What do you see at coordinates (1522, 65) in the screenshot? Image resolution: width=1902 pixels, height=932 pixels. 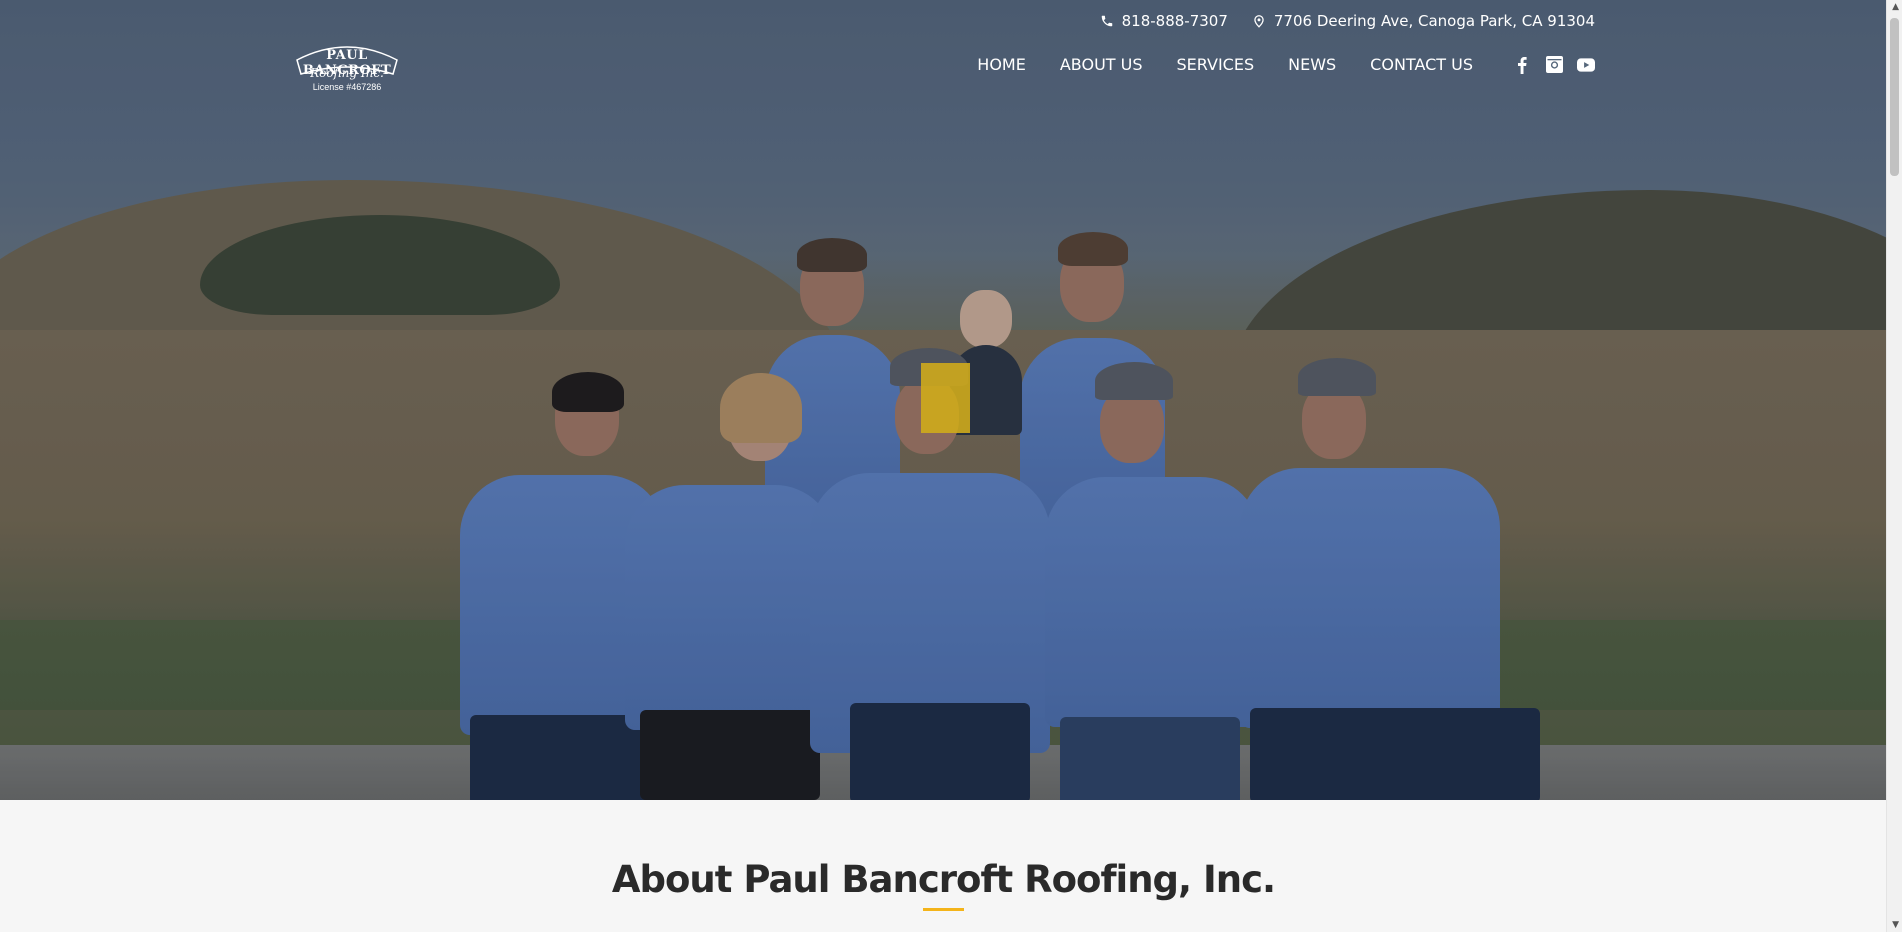 I see `facebook-icon` at bounding box center [1522, 65].